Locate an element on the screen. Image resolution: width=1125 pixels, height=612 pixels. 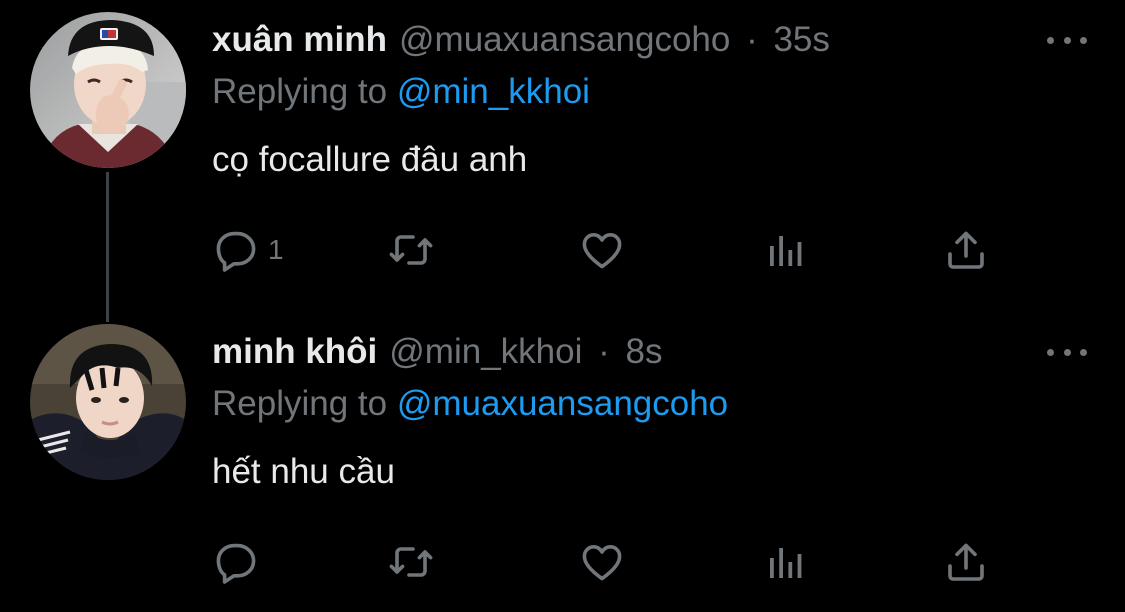
tweet-header: minh khôi @min_kkhoi · 8s is located at coordinates (437, 352).